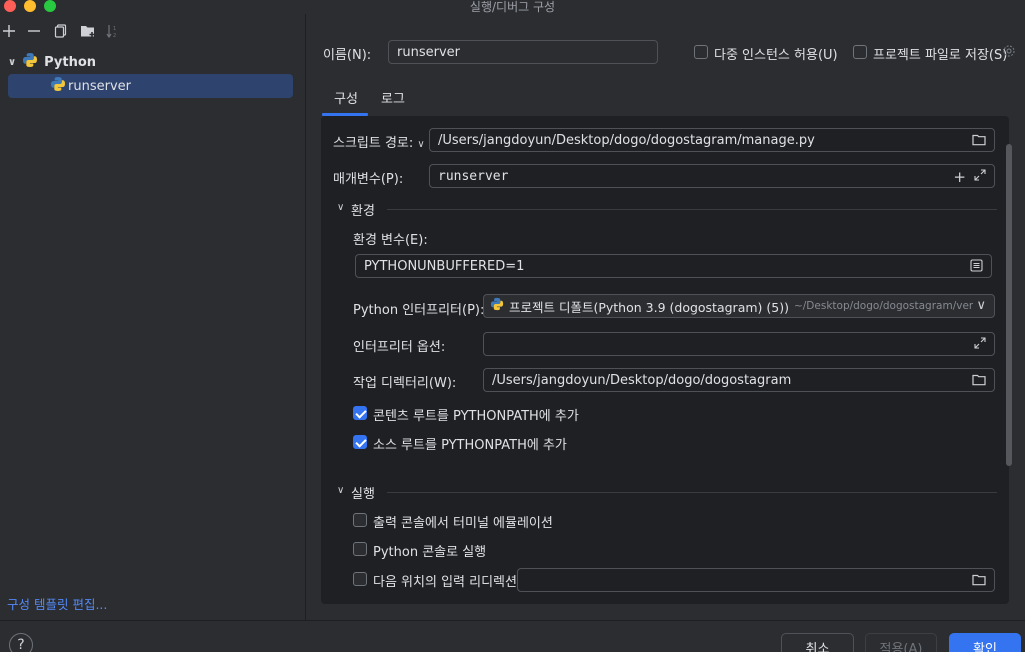 This screenshot has width=1025, height=652. I want to click on allow-multiple-checkbox, so click(701, 52).